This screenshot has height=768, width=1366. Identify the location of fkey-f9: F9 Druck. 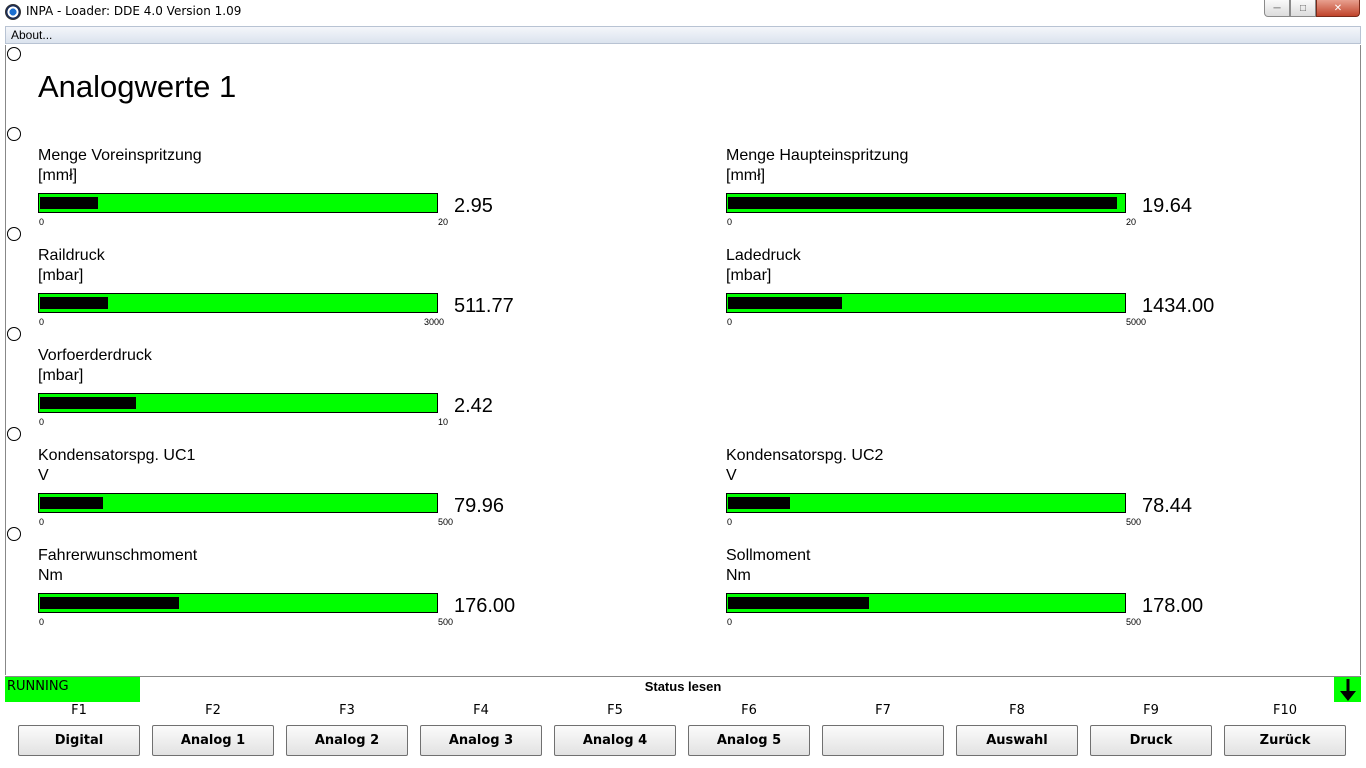
(1151, 730).